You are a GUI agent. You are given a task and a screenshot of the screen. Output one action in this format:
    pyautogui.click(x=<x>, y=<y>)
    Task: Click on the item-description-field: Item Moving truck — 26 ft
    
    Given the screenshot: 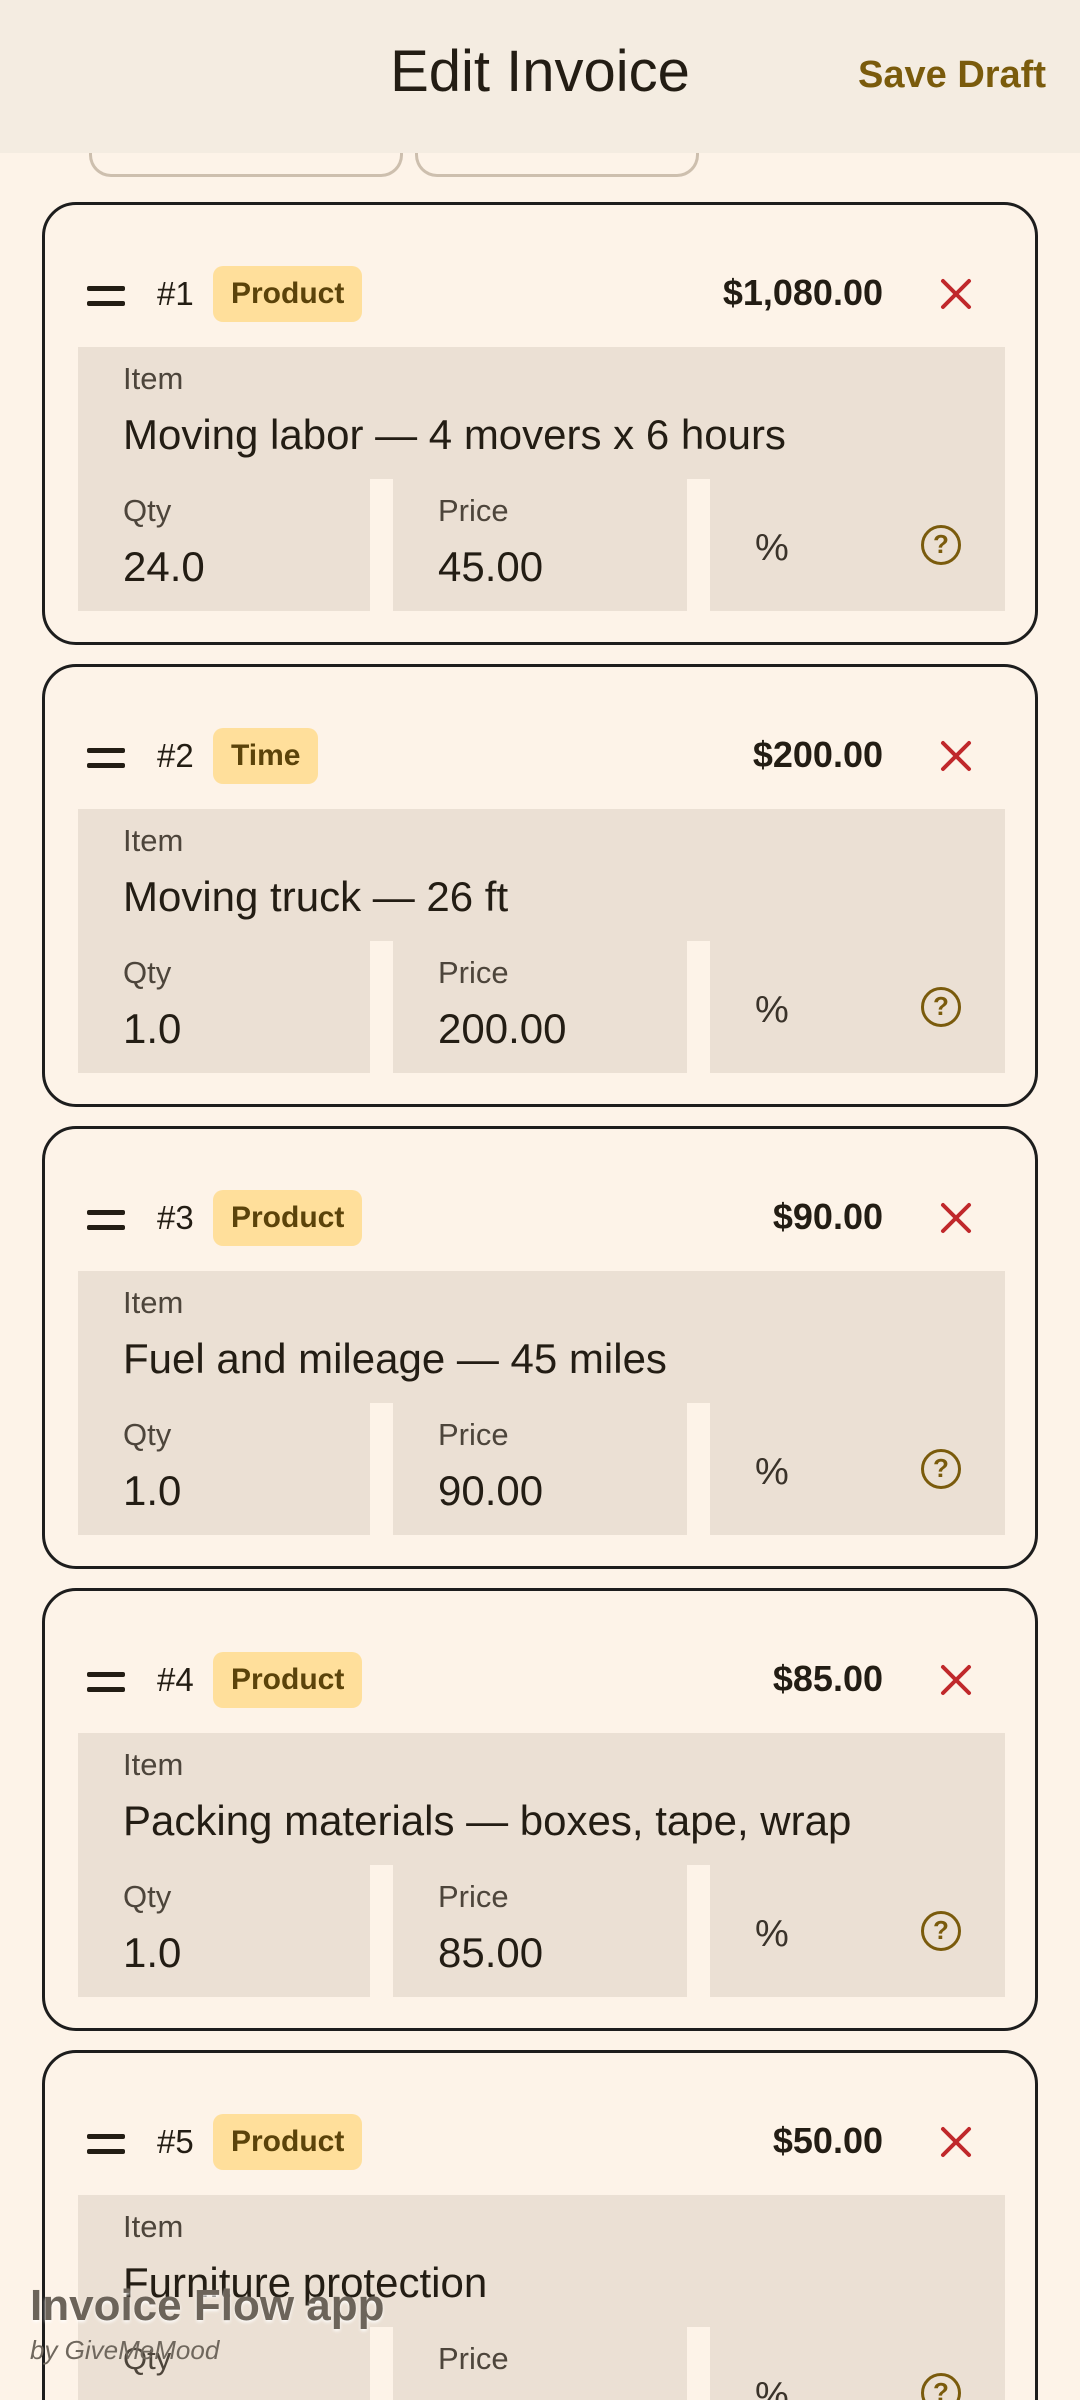 What is the action you would take?
    pyautogui.click(x=541, y=875)
    